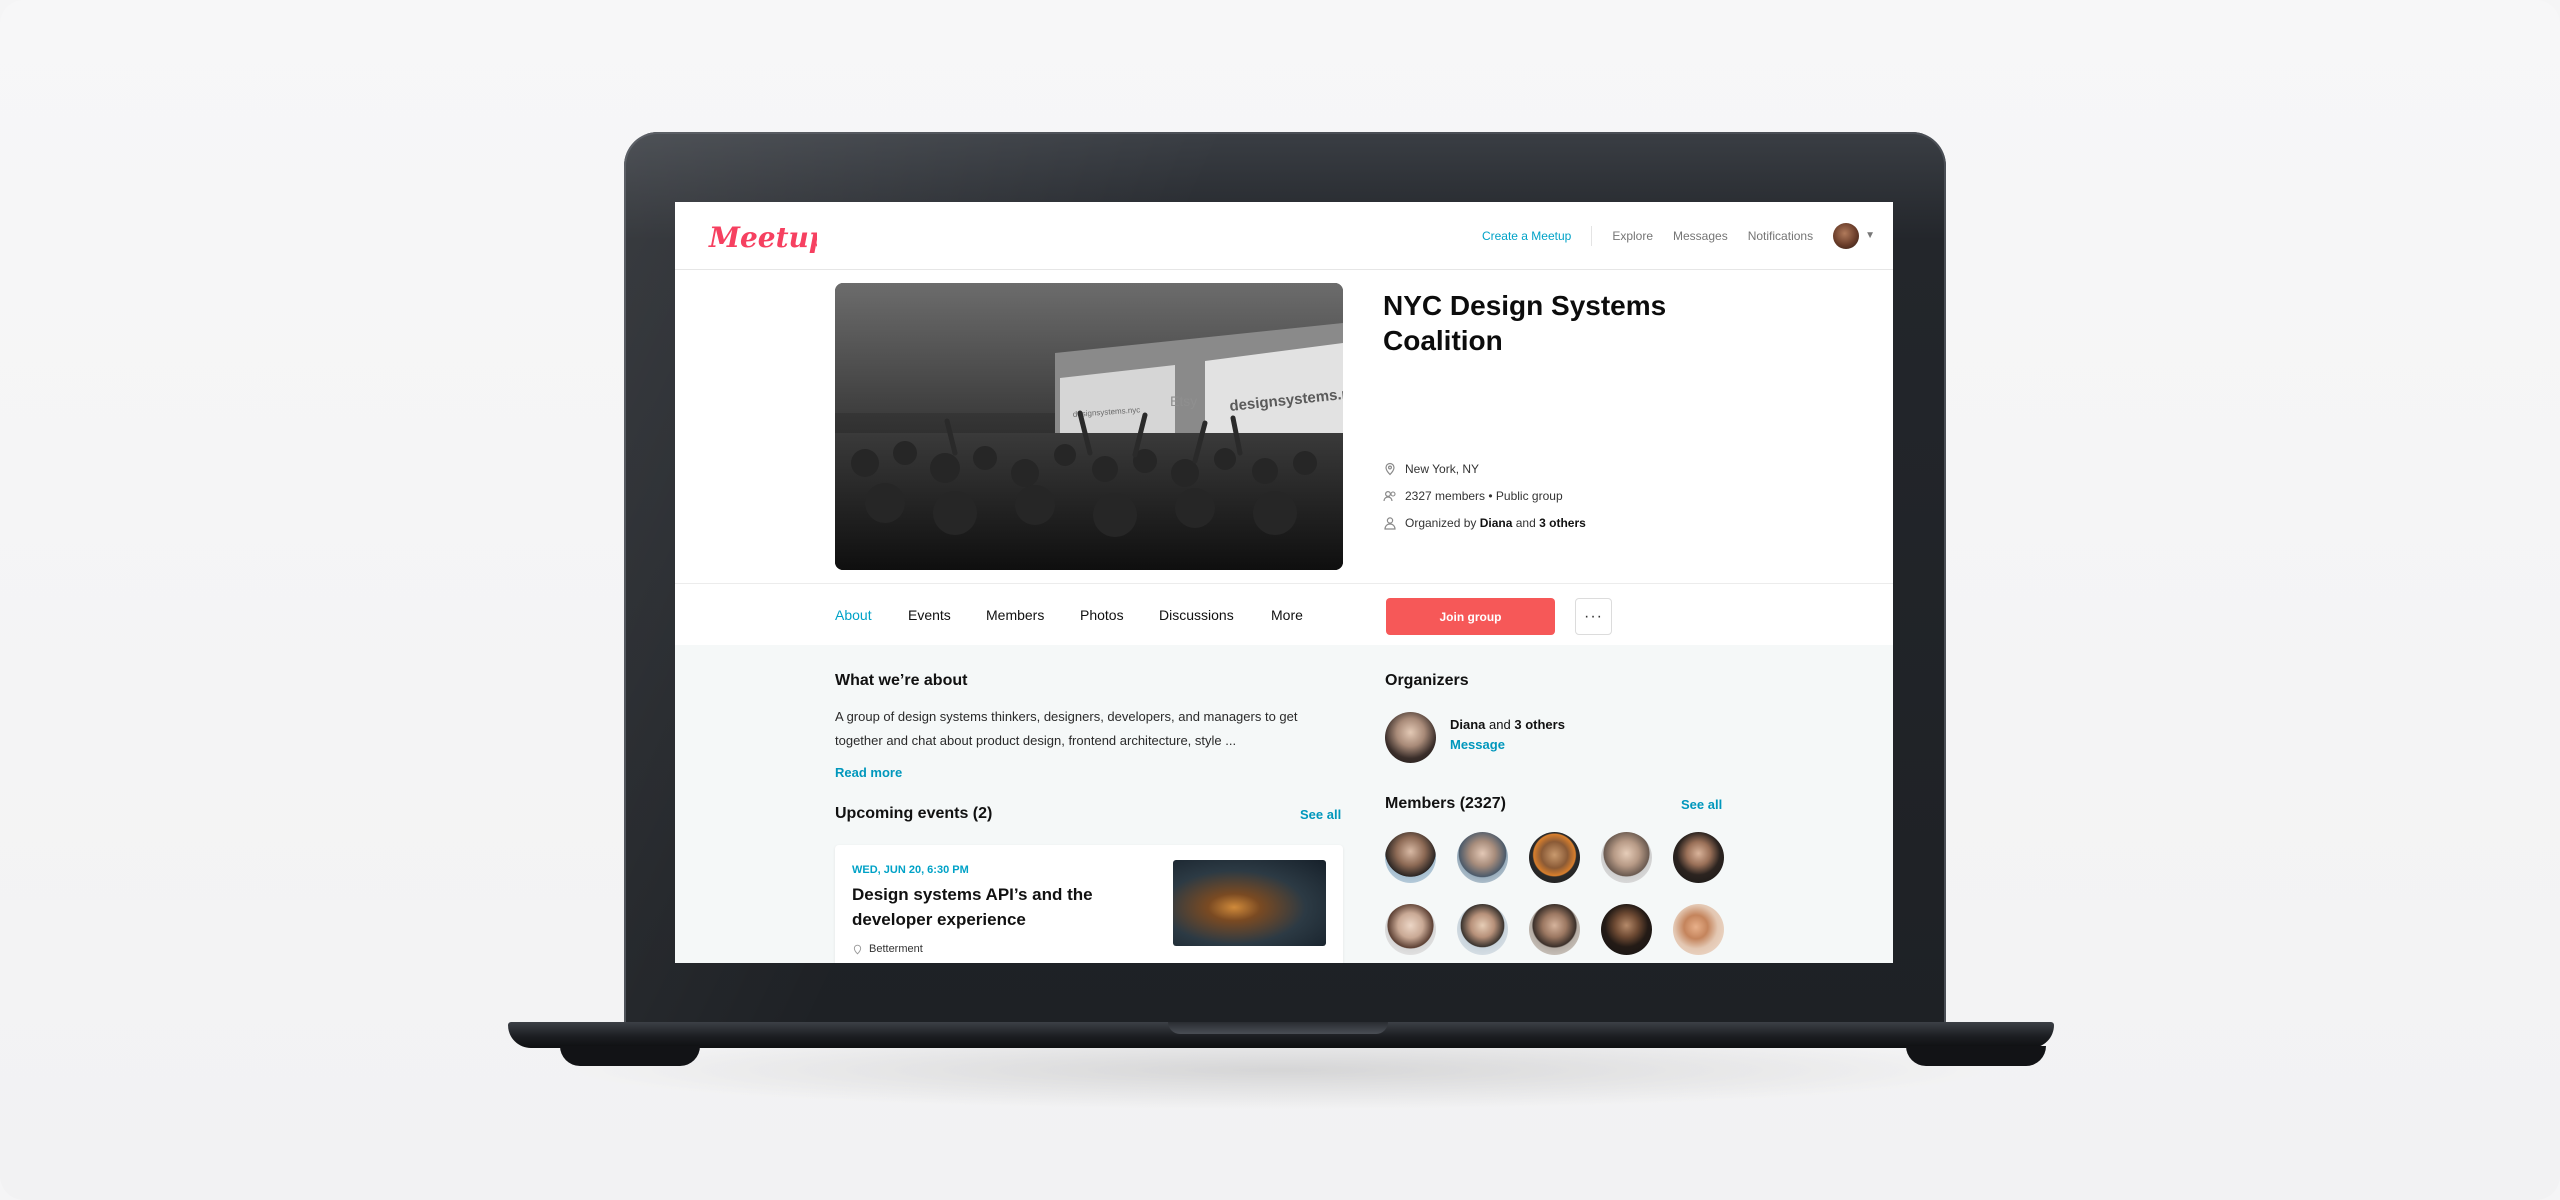  Describe the element at coordinates (630, 1056) in the screenshot. I see `laptop-foot-left` at that location.